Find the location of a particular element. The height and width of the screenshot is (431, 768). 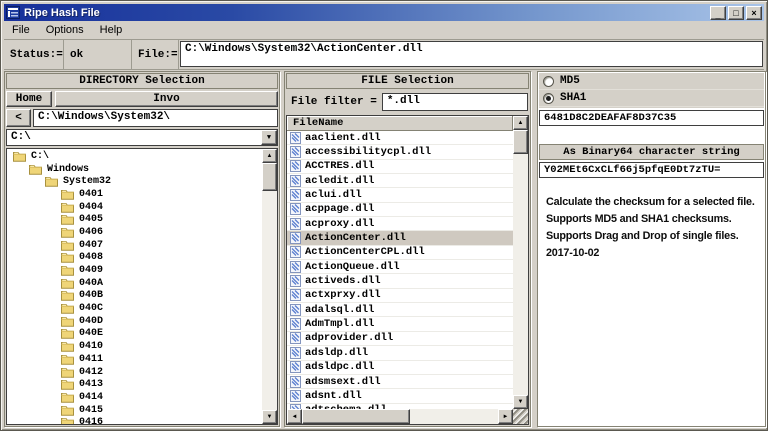

tree-item: 0410 is located at coordinates (134, 346).